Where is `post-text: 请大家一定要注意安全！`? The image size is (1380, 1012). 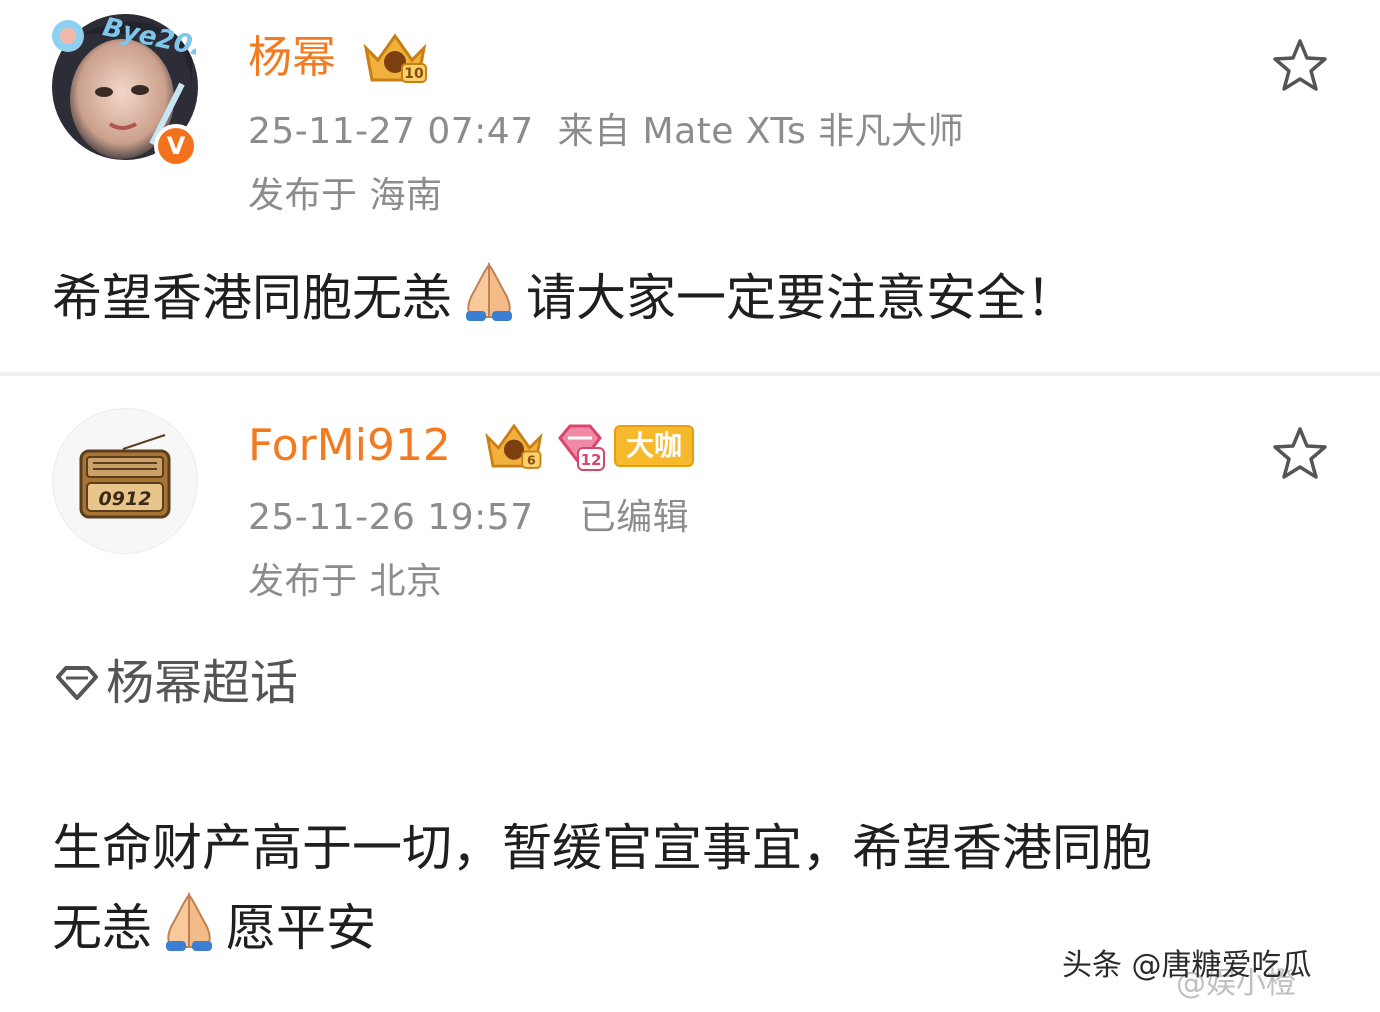
post-text: 请大家一定要注意安全！ is located at coordinates (801, 298).